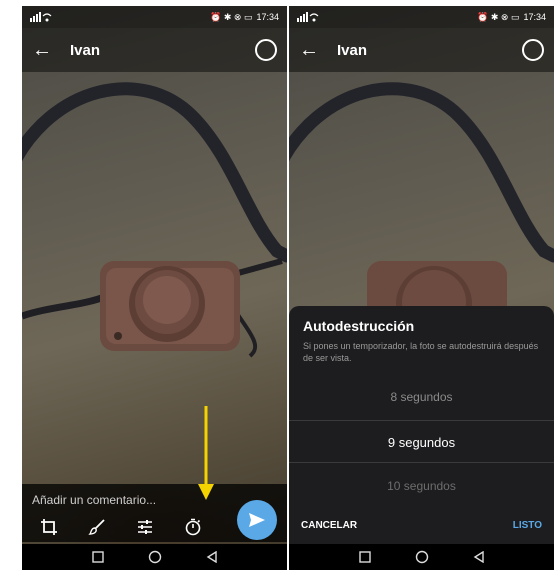  What do you see at coordinates (145, 527) in the screenshot?
I see `sliders-icon` at bounding box center [145, 527].